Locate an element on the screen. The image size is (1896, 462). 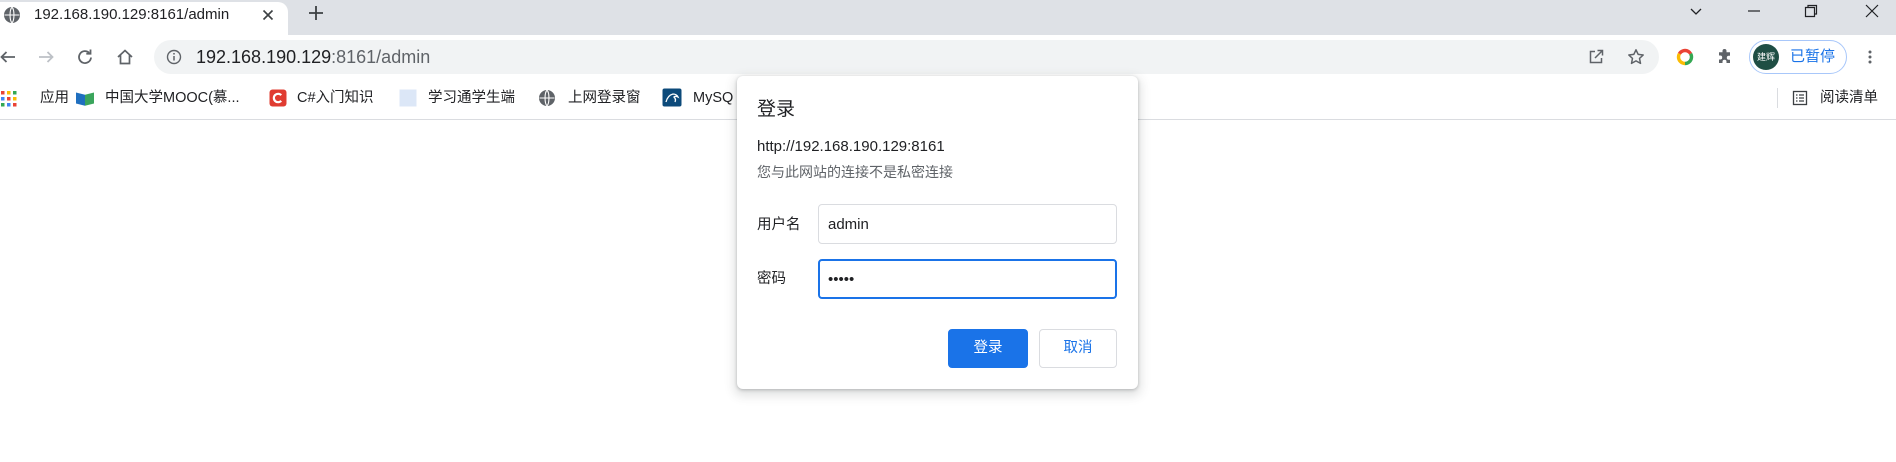
kebab-menu-icon is located at coordinates (1870, 57).